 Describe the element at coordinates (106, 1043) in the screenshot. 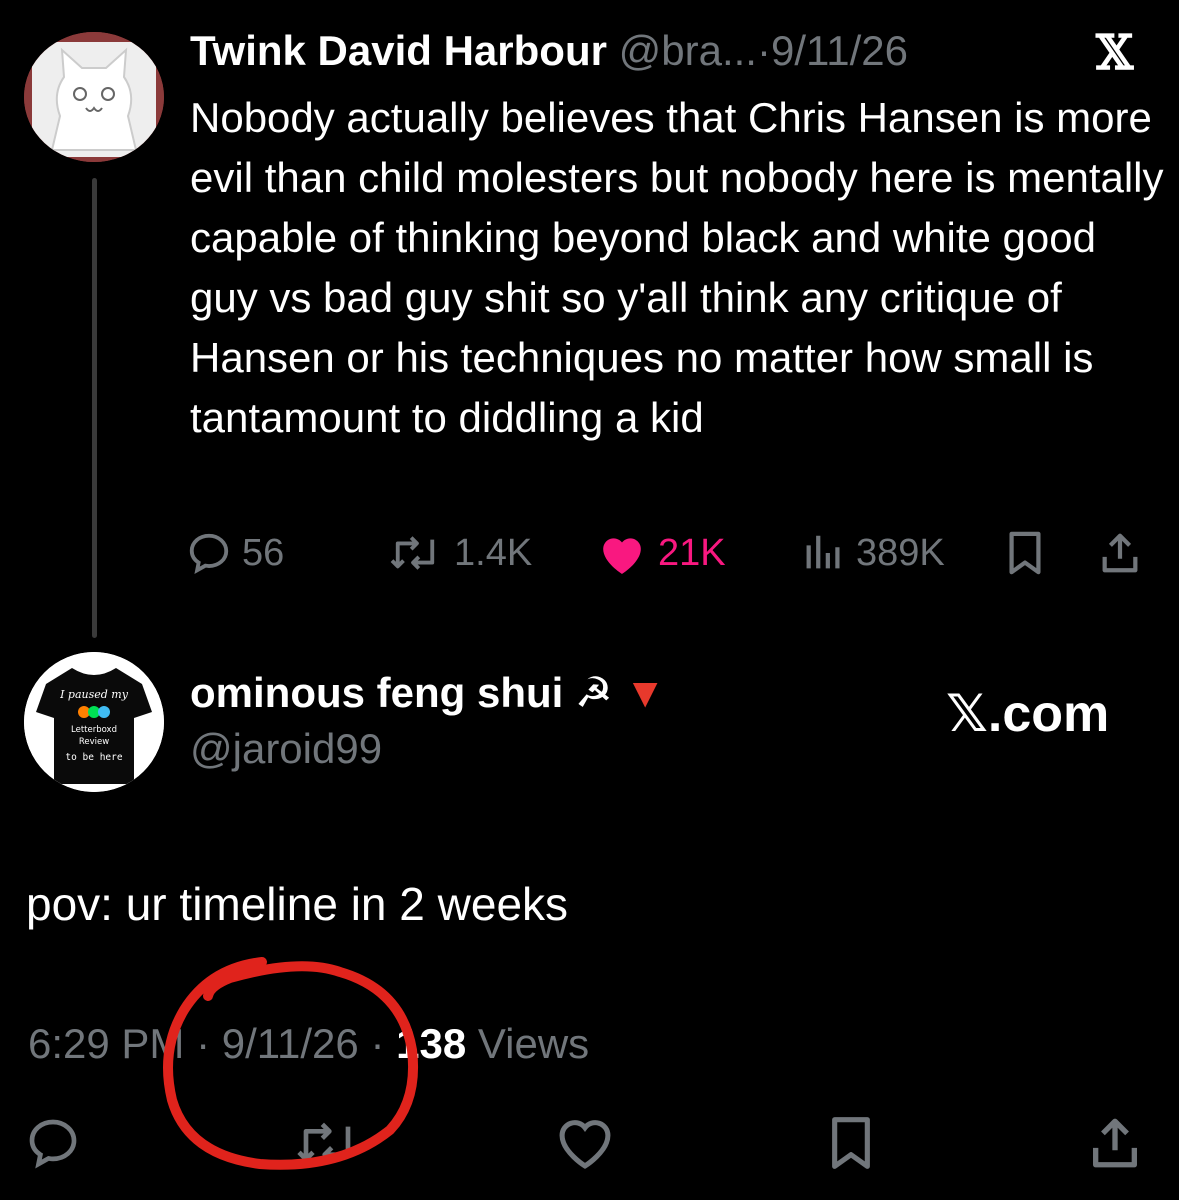

I see `tweet-time: 6:29 PM` at that location.